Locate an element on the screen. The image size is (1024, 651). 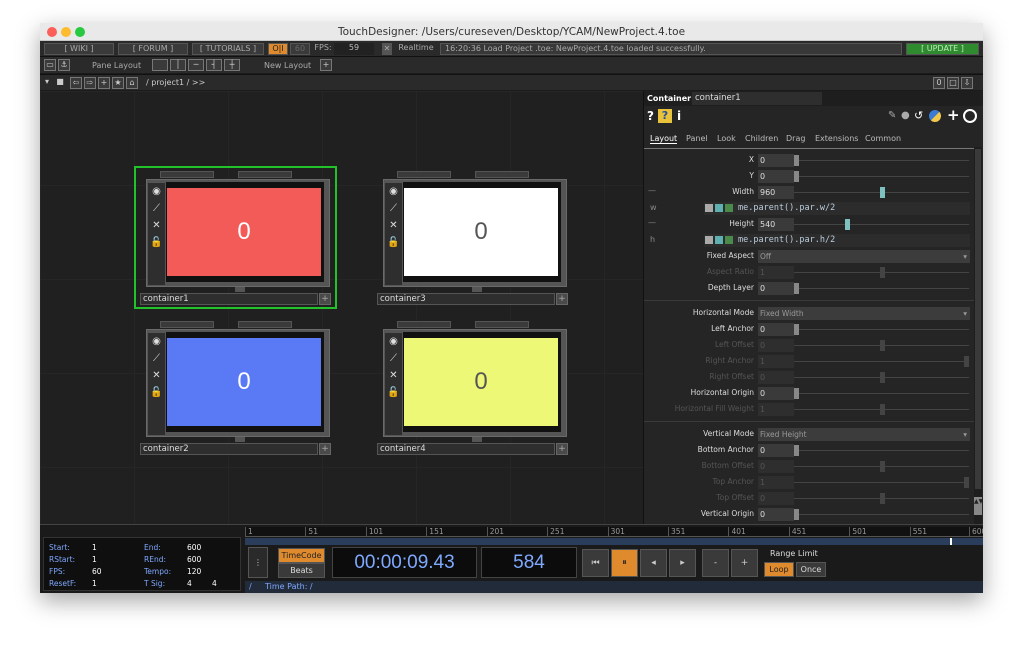
pane-type-icon: ■ is located at coordinates (60, 83).